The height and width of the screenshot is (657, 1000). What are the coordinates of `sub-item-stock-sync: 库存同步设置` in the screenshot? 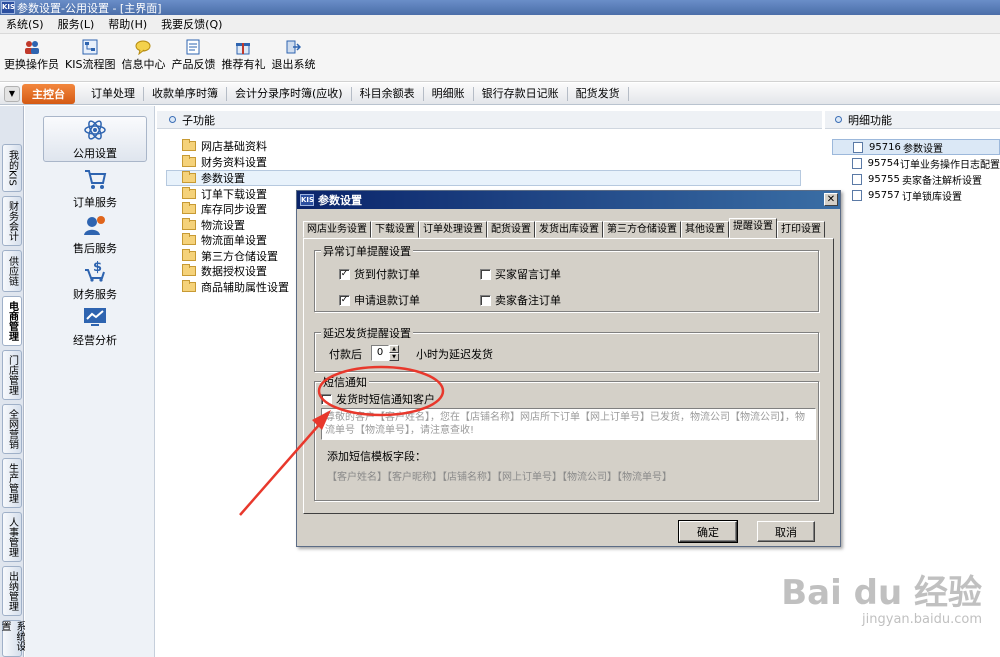 It's located at (224, 209).